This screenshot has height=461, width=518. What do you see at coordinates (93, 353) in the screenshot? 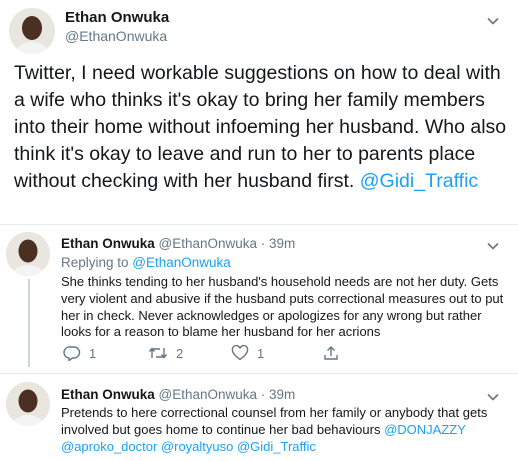
I see `reply-count: 1` at bounding box center [93, 353].